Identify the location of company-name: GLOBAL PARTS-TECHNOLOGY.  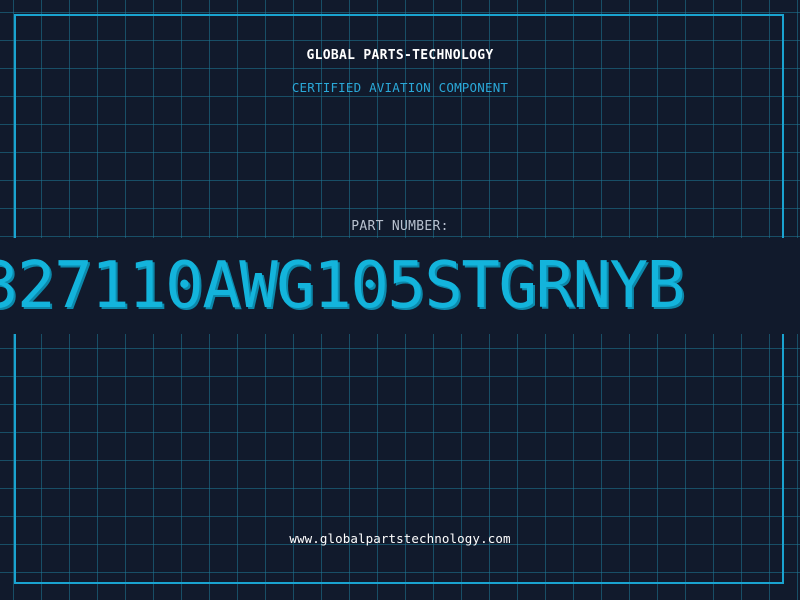
(400, 55).